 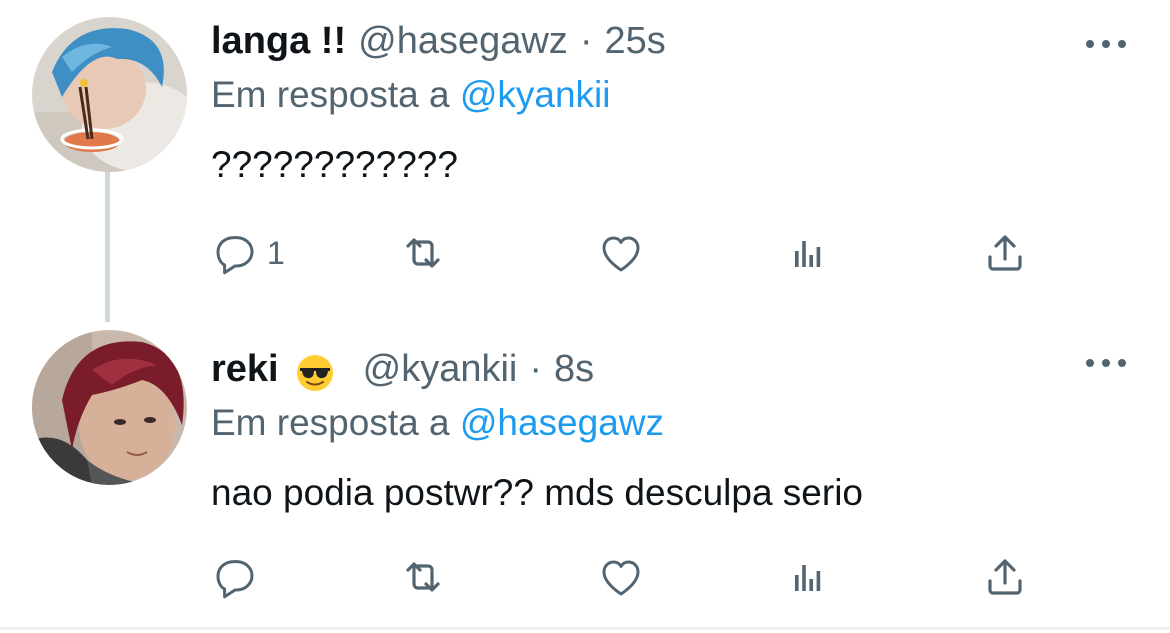 I want to click on reply-context: Em resposta a @hasegawz, so click(x=437, y=423).